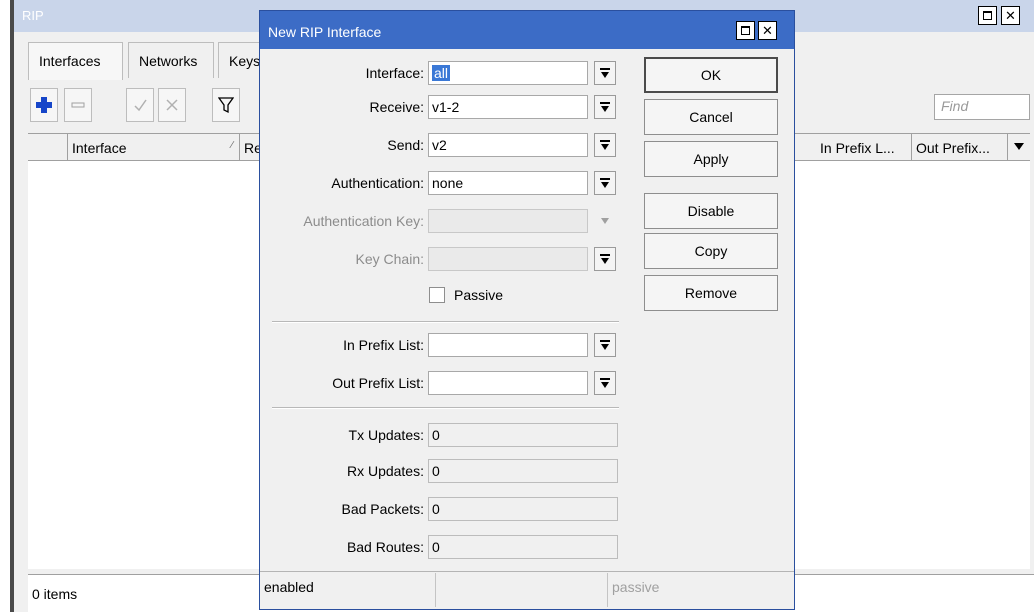  I want to click on filter-button, so click(226, 105).